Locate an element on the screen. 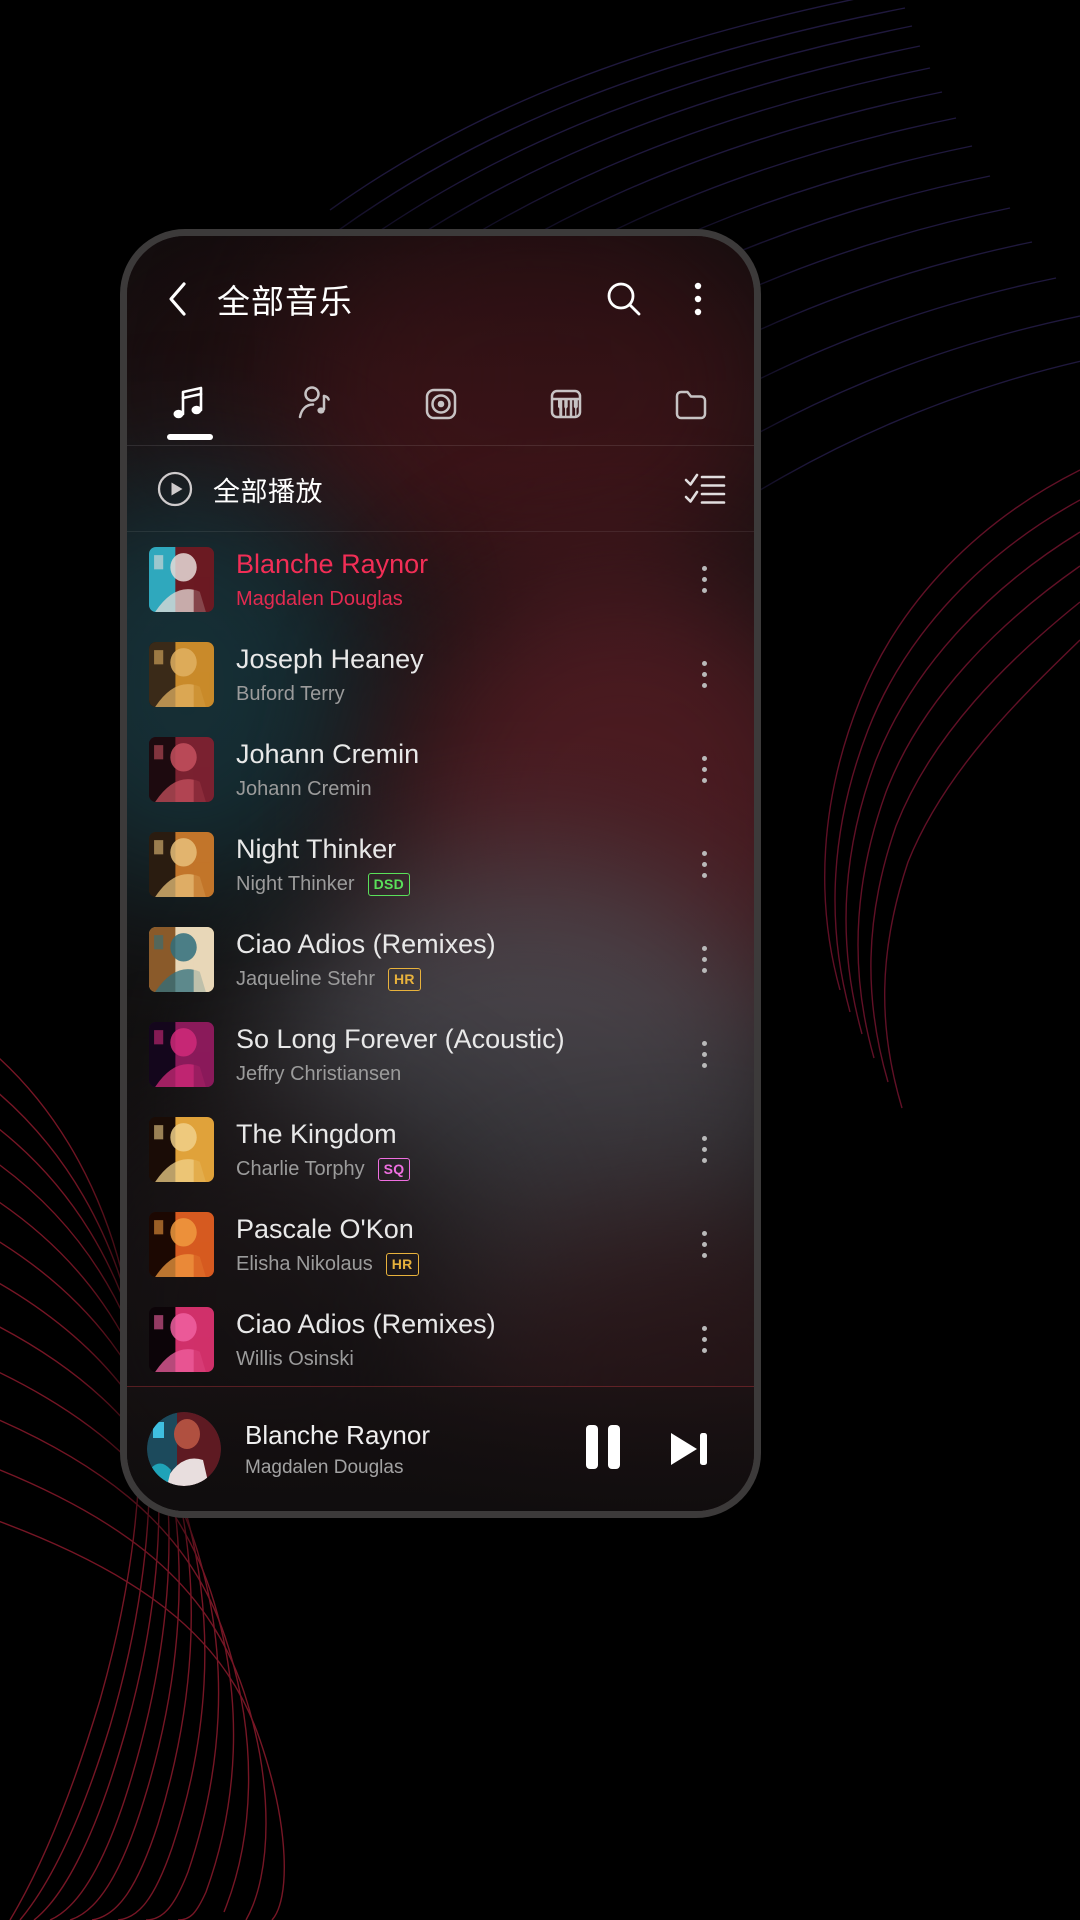 This screenshot has height=1920, width=1080. tab-artists is located at coordinates (314, 404).